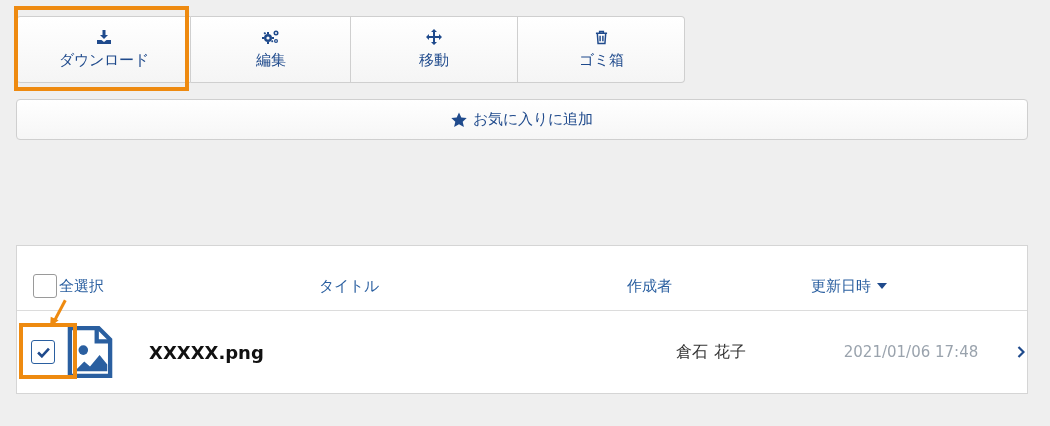 This screenshot has height=426, width=1050. I want to click on column-header: 作成者, so click(649, 286).